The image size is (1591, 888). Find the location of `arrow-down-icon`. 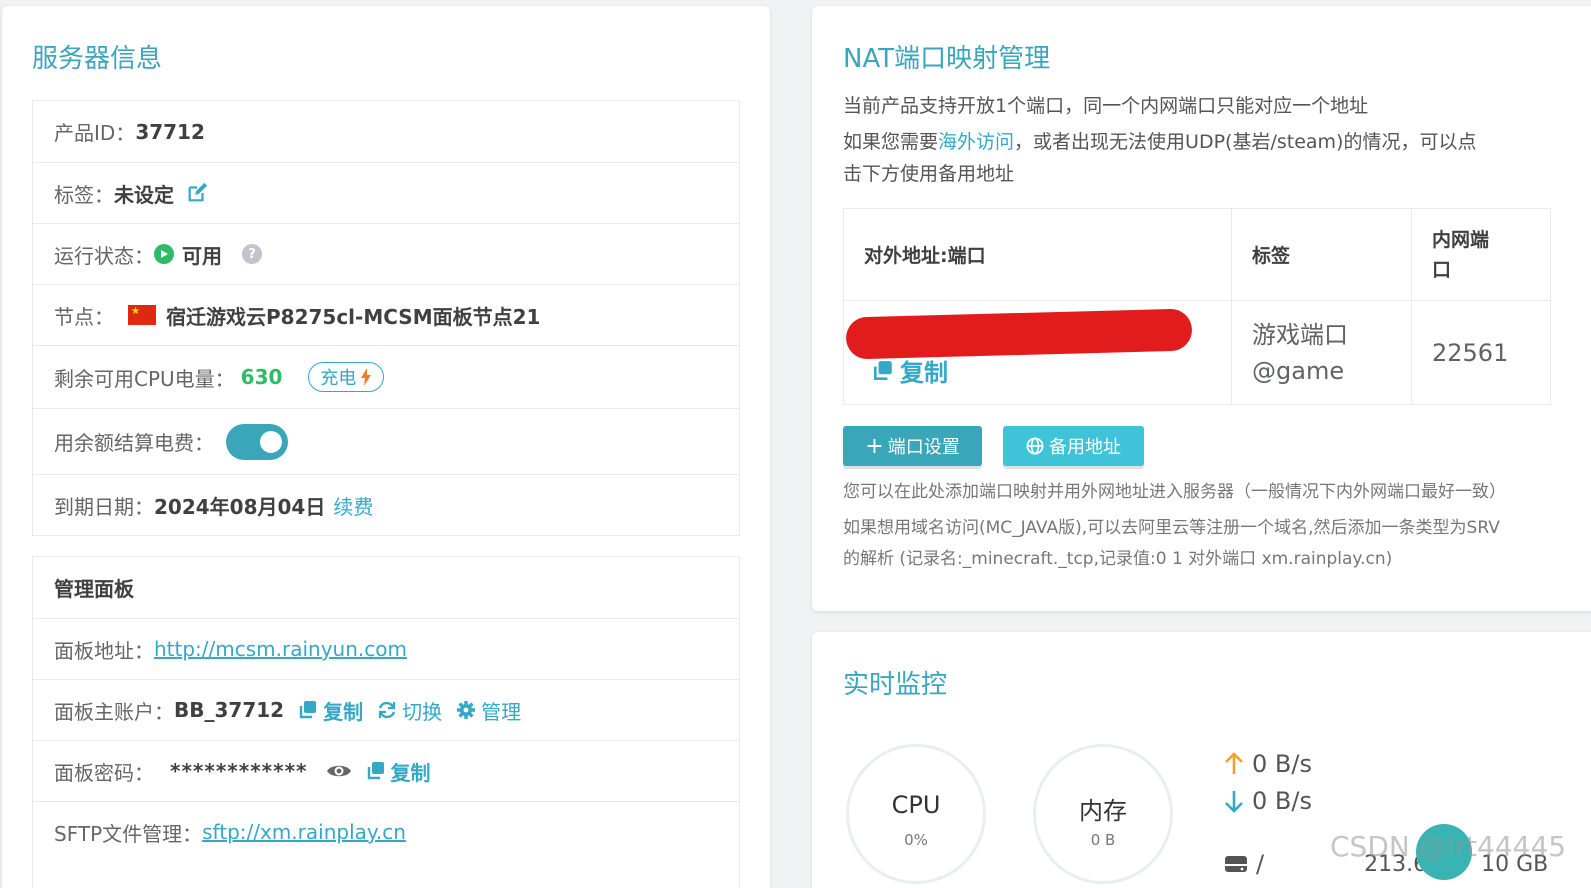

arrow-down-icon is located at coordinates (1234, 802).